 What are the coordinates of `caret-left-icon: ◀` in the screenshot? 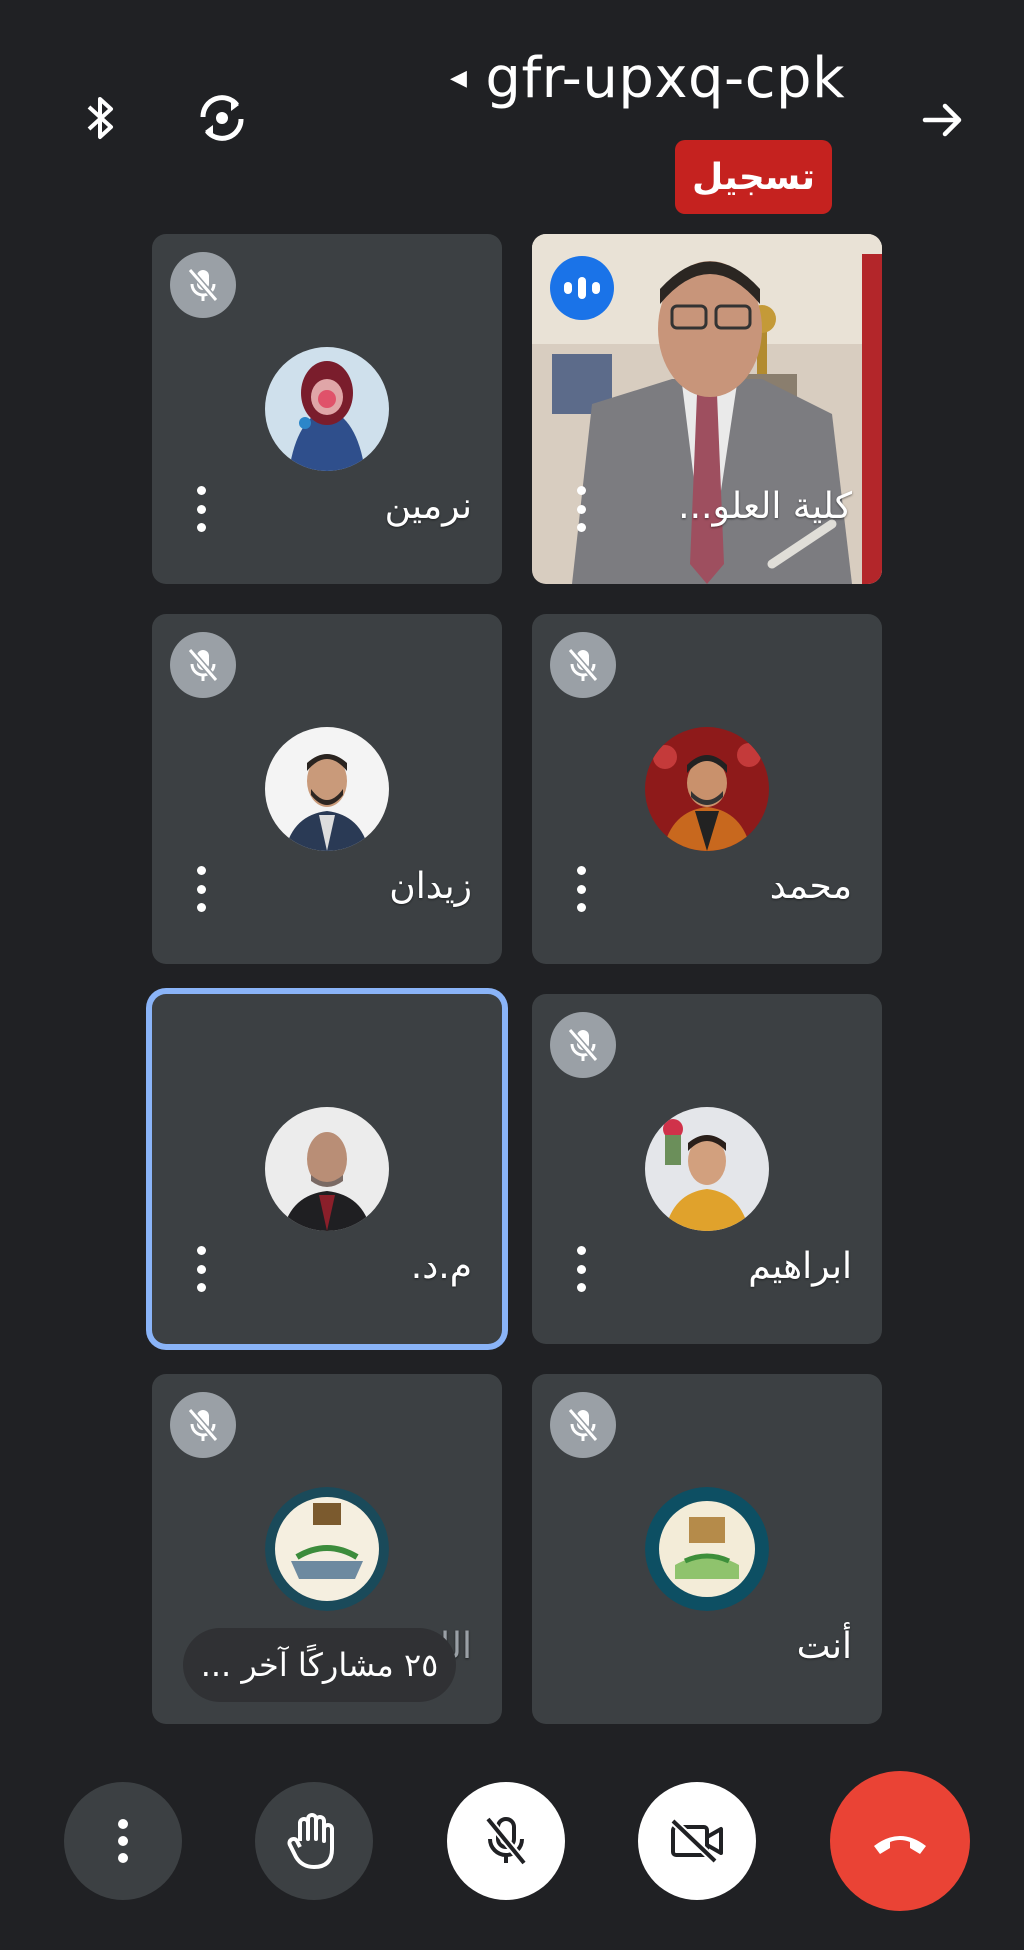 It's located at (459, 78).